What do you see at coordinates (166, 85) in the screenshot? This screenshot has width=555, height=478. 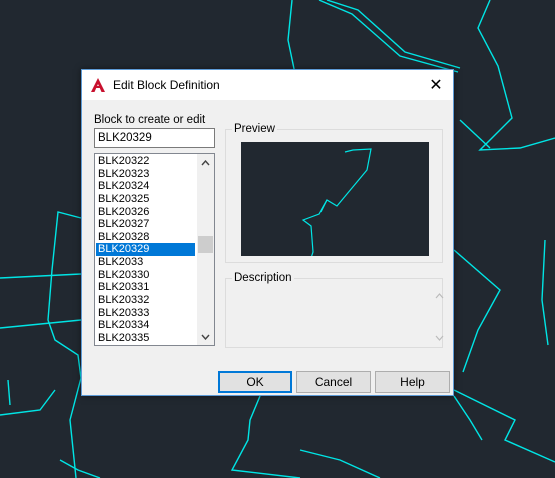 I see `dialog-title: Edit Block Definition` at bounding box center [166, 85].